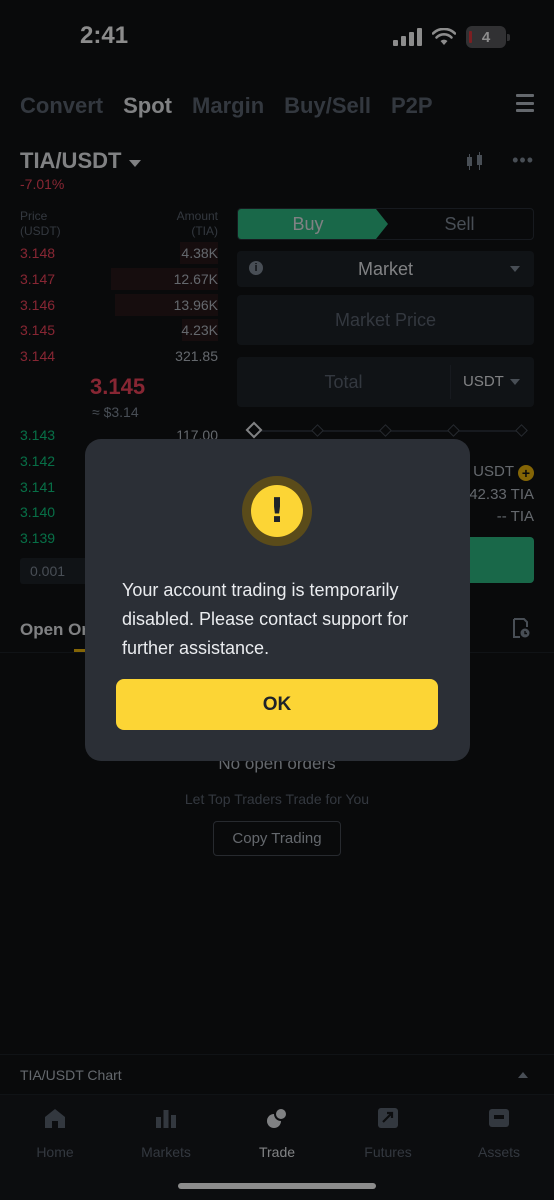 The height and width of the screenshot is (1200, 554). Describe the element at coordinates (199, 253) in the screenshot. I see `ask-amount: 4.38K` at that location.